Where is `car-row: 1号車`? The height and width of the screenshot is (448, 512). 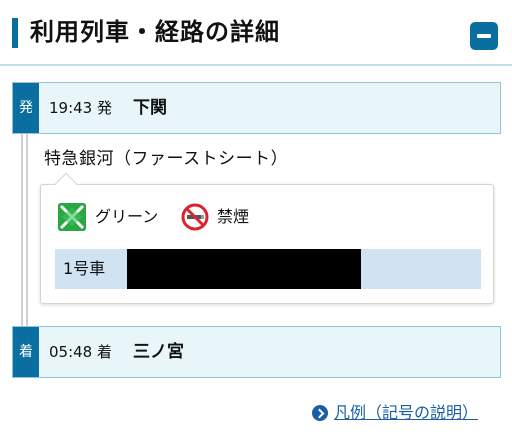
car-row: 1号車 is located at coordinates (268, 269).